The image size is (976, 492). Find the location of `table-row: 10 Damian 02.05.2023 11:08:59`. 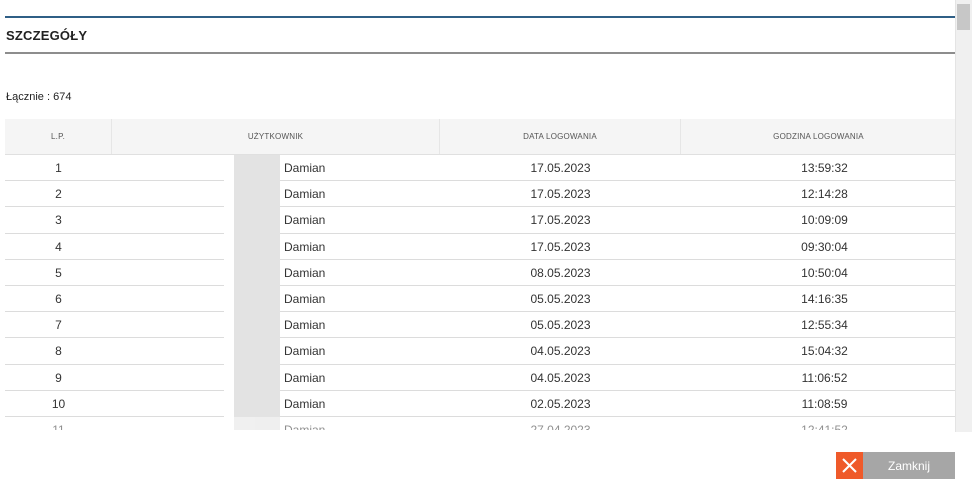

table-row: 10 Damian 02.05.2023 11:08:59 is located at coordinates (480, 403).